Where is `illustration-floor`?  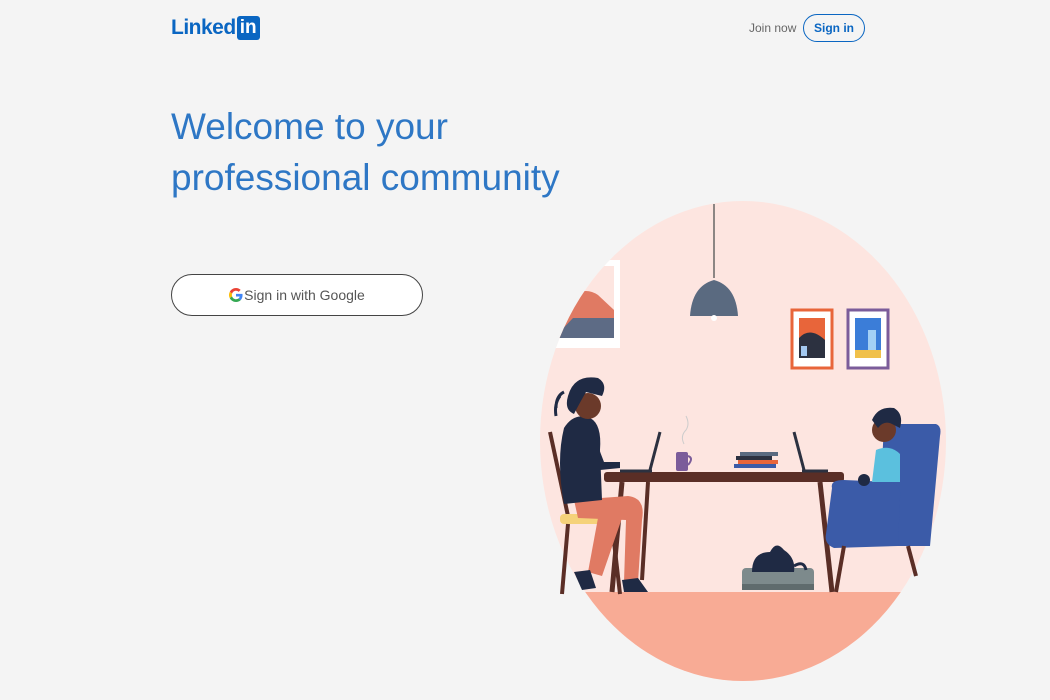 illustration-floor is located at coordinates (743, 636).